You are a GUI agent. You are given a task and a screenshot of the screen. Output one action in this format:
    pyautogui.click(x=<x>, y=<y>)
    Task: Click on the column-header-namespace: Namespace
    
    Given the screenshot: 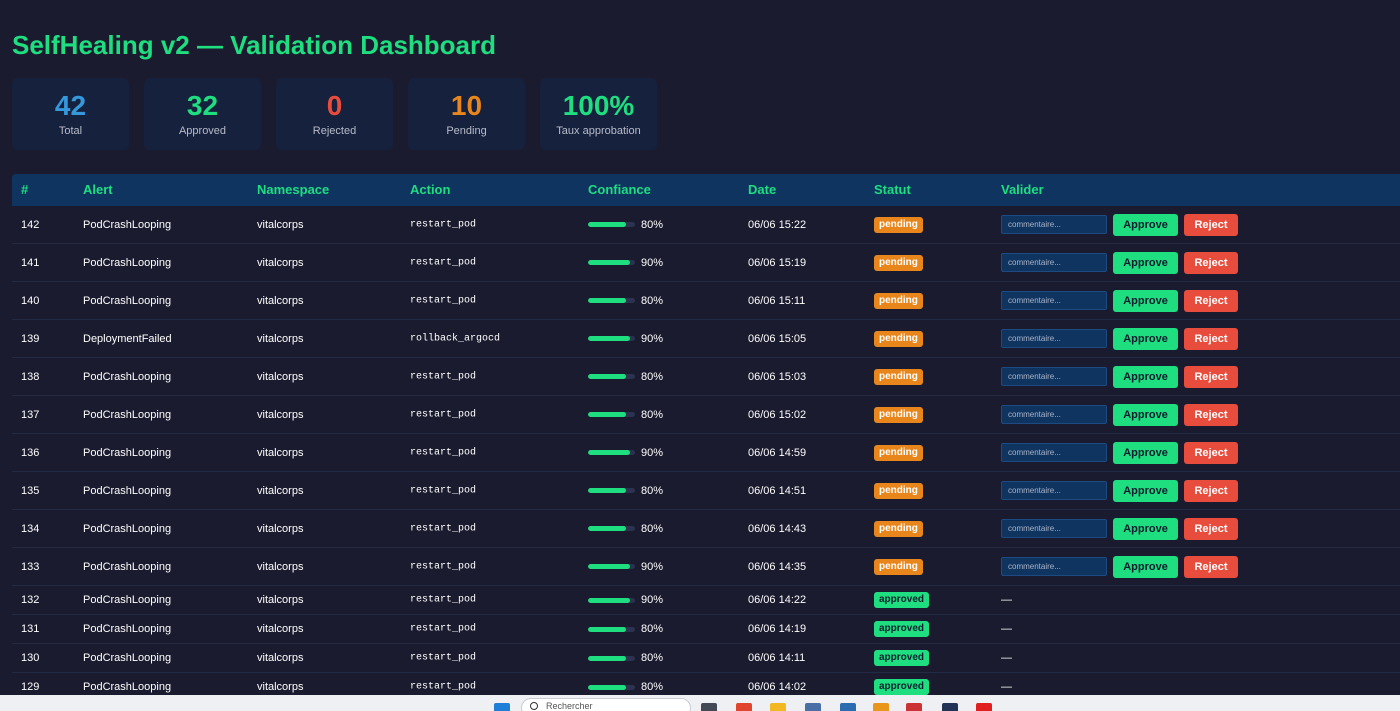 What is the action you would take?
    pyautogui.click(x=293, y=190)
    